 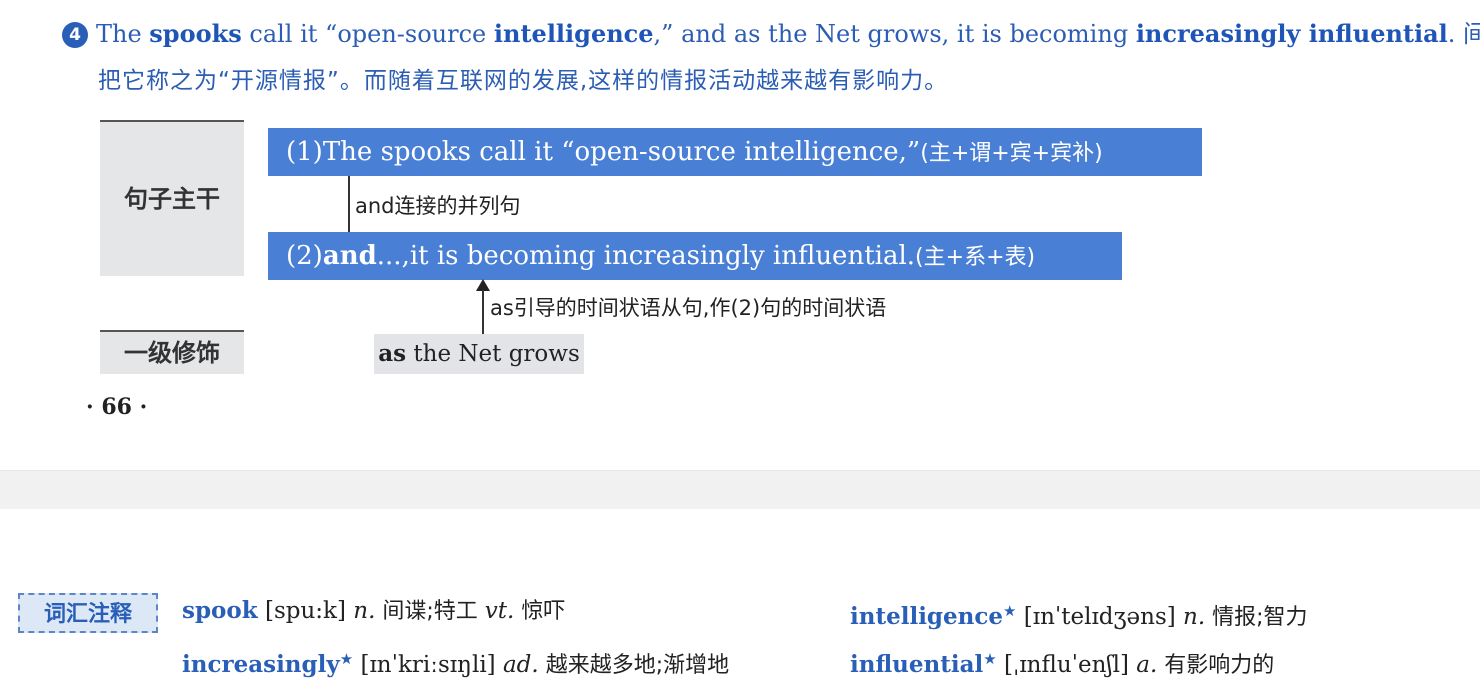 What do you see at coordinates (304, 256) in the screenshot?
I see `clause-2-prefix: (2)` at bounding box center [304, 256].